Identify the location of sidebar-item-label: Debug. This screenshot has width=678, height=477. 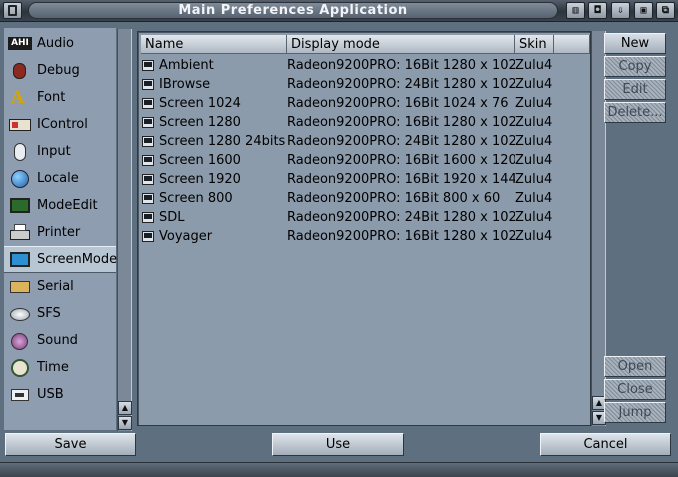
(58, 70).